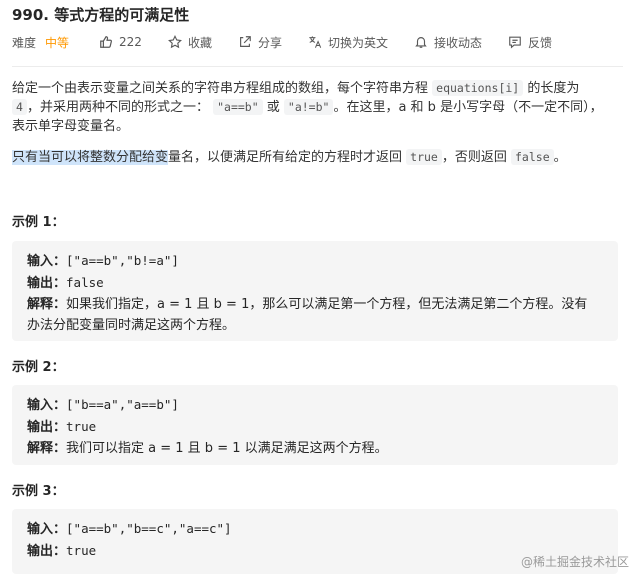  Describe the element at coordinates (273, 107) in the screenshot. I see `desc-text: 或` at that location.